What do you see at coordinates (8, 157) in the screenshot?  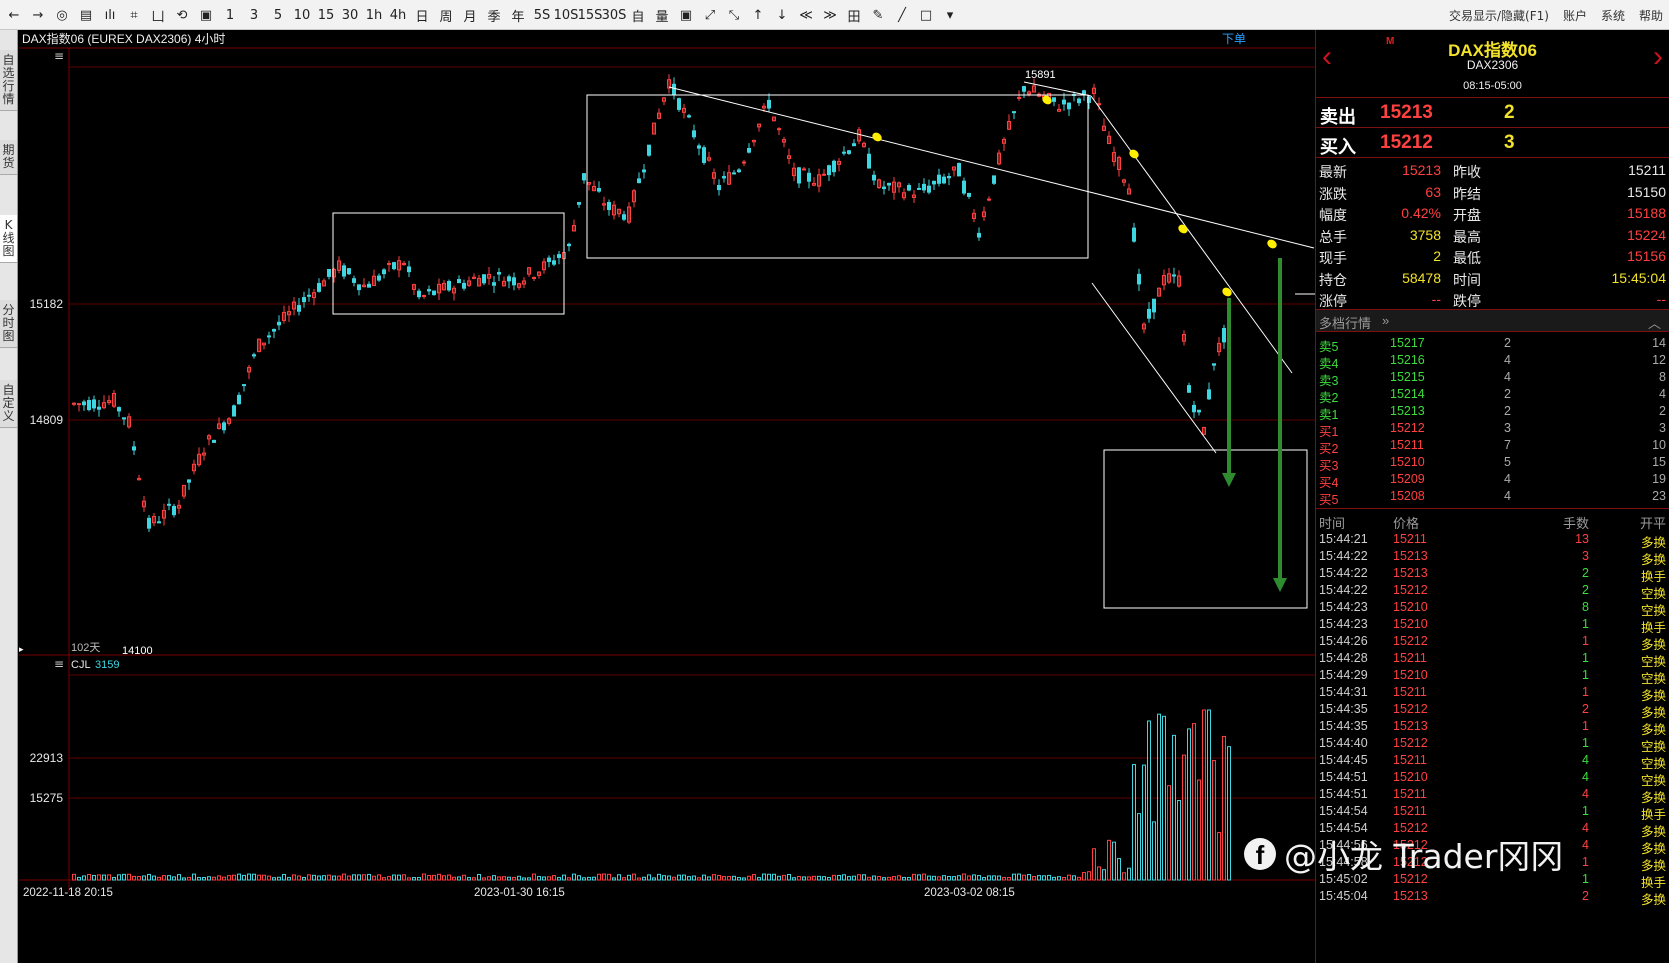 I see `left-tab-1: 期货` at bounding box center [8, 157].